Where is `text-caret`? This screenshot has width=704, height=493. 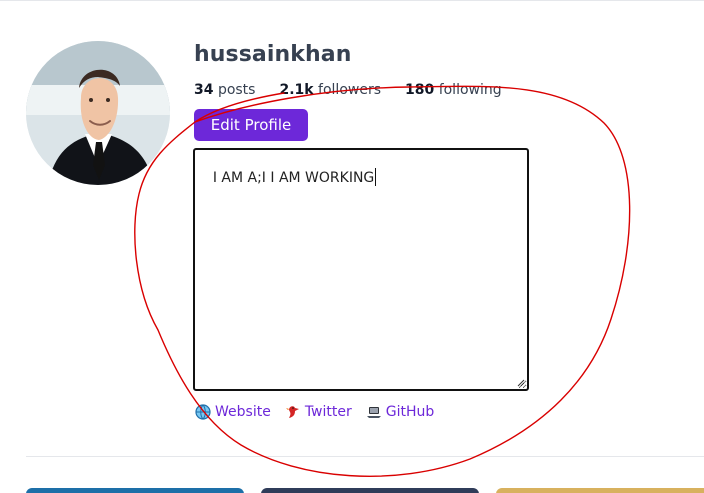 text-caret is located at coordinates (376, 177).